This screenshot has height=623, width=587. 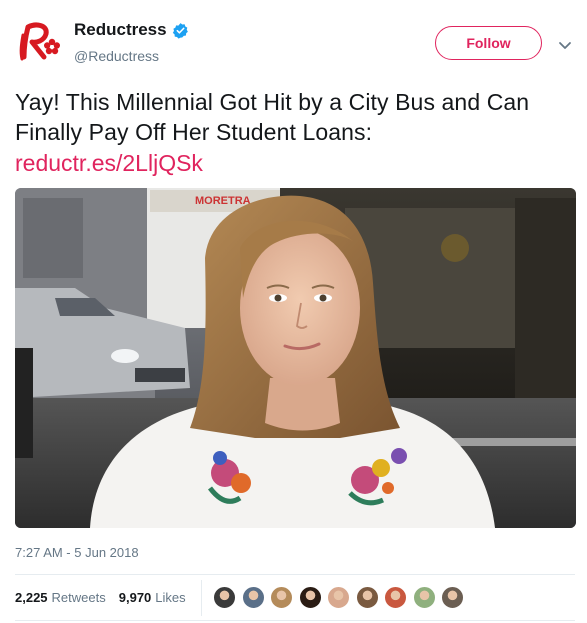 What do you see at coordinates (77, 552) in the screenshot?
I see `tweet-timestamp: 7:27 AM - 5 Jun 2018` at bounding box center [77, 552].